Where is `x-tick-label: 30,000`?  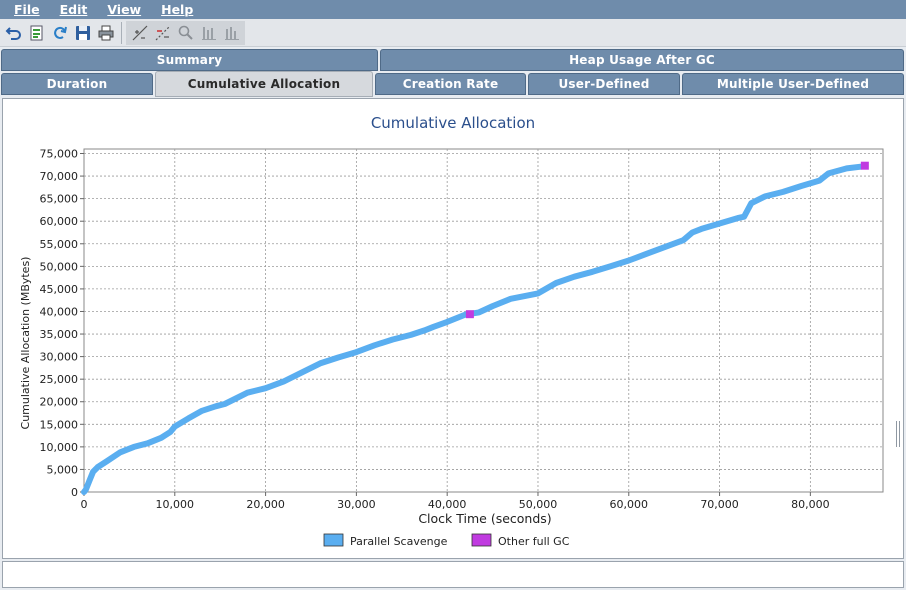 x-tick-label: 30,000 is located at coordinates (356, 504).